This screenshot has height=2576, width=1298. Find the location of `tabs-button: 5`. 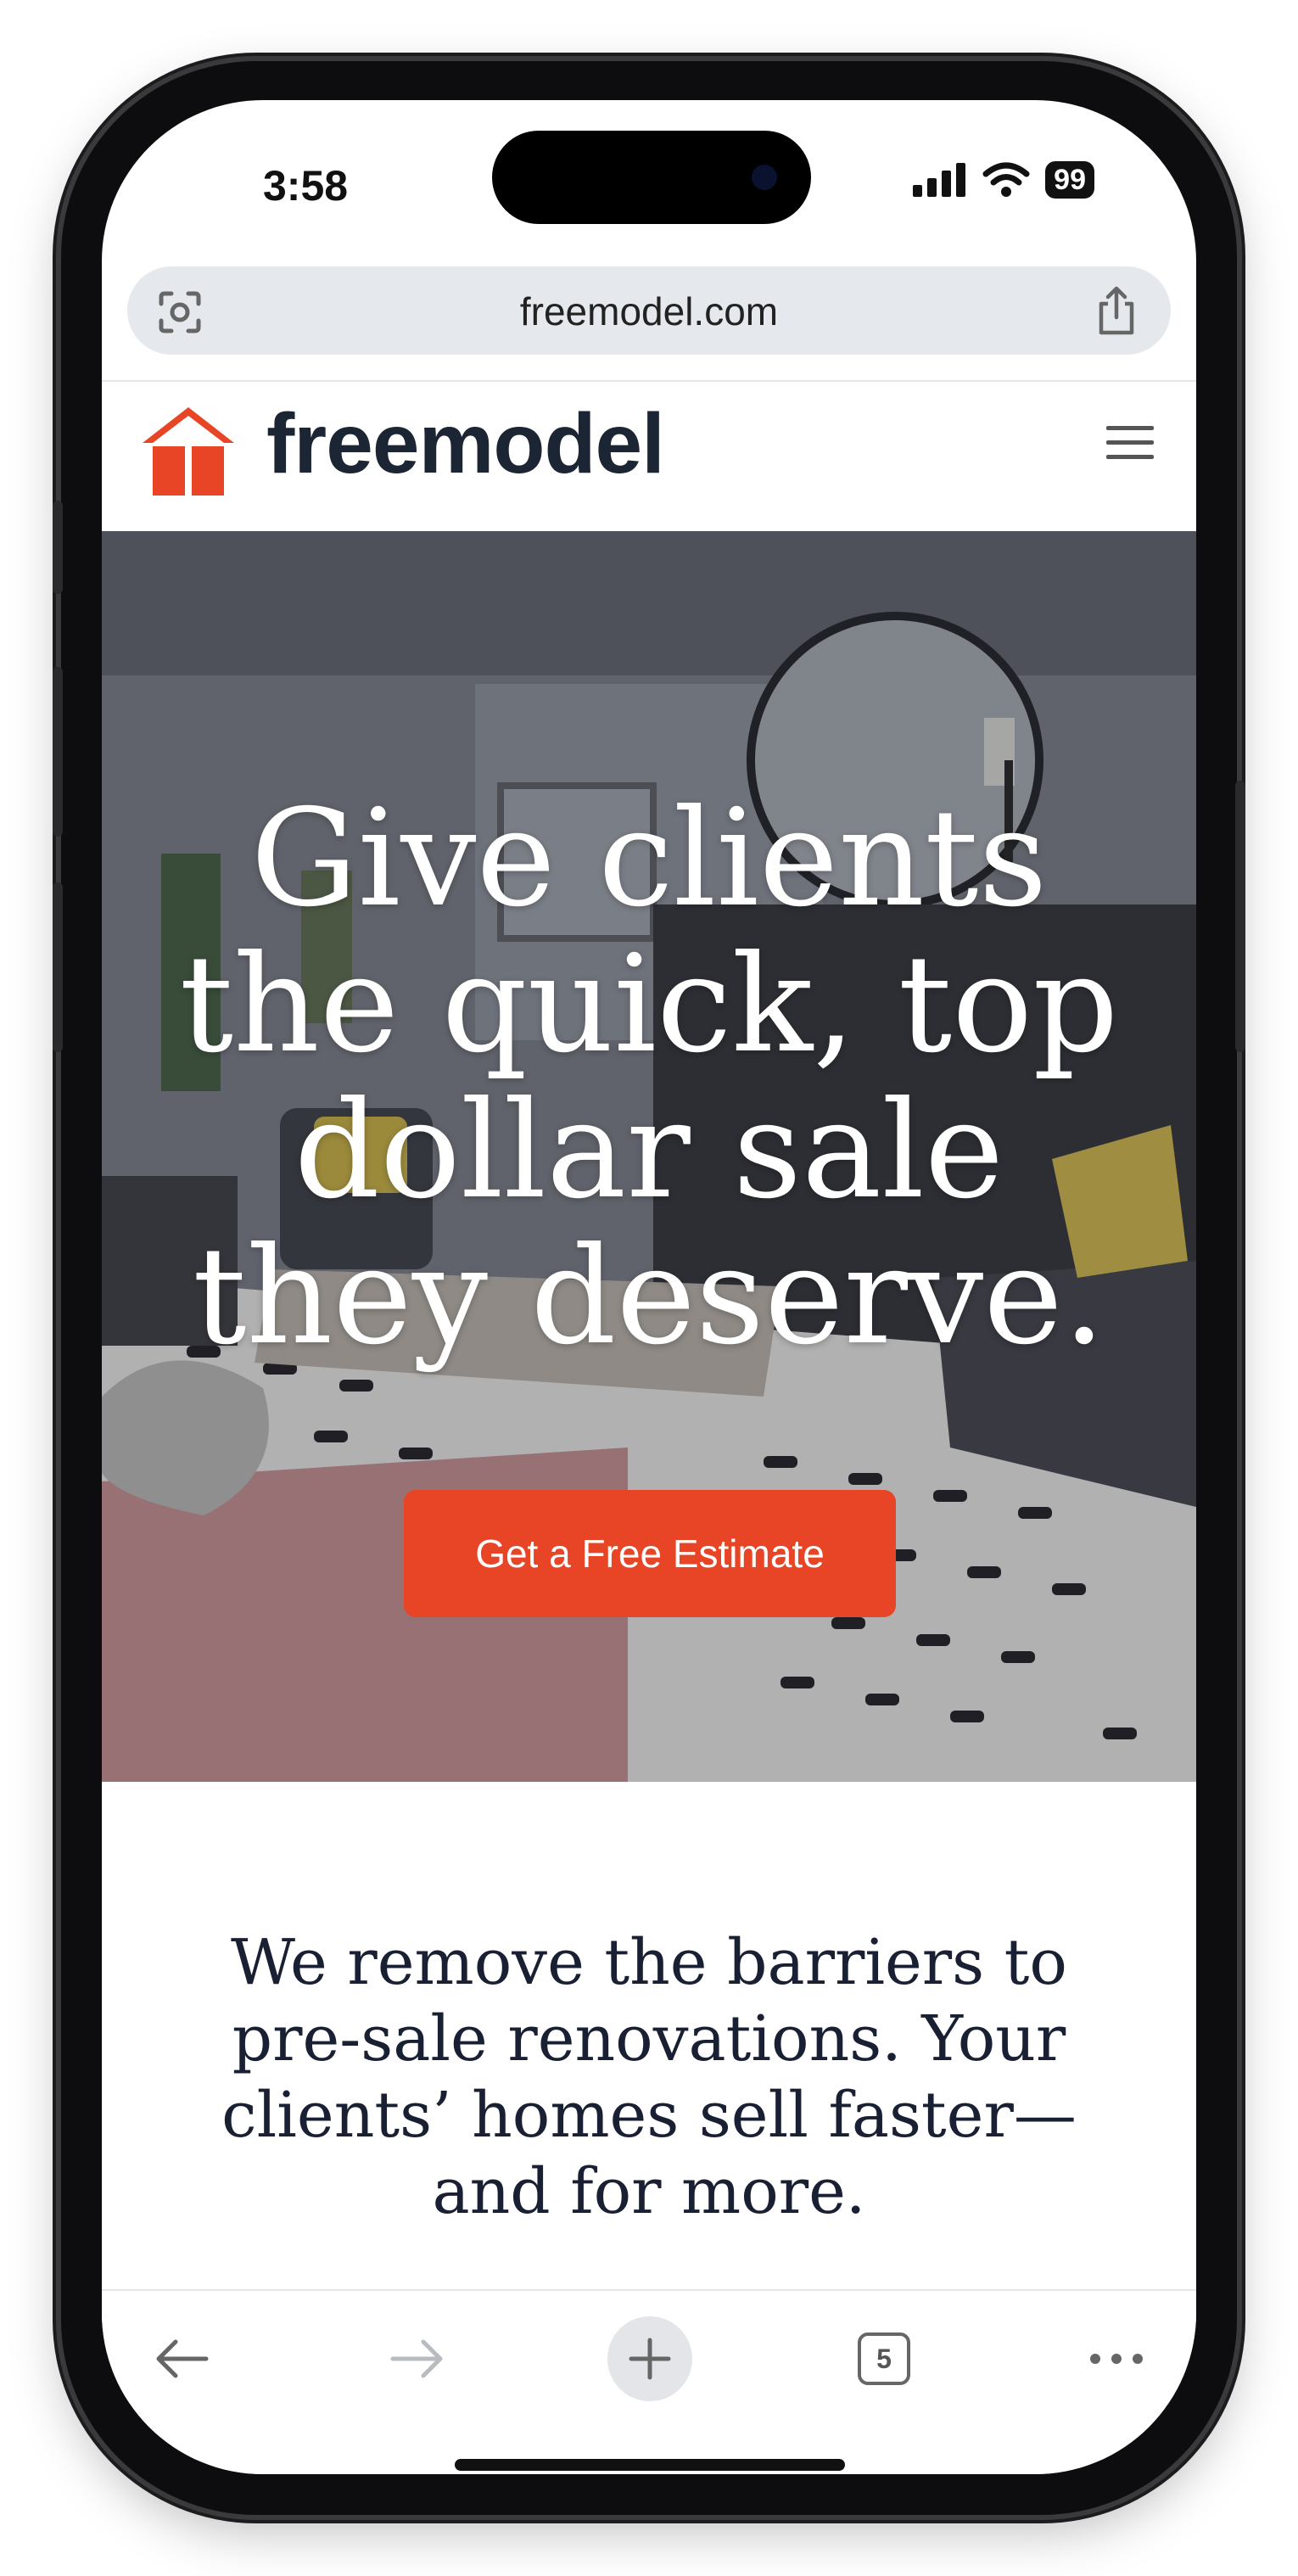

tabs-button: 5 is located at coordinates (884, 2358).